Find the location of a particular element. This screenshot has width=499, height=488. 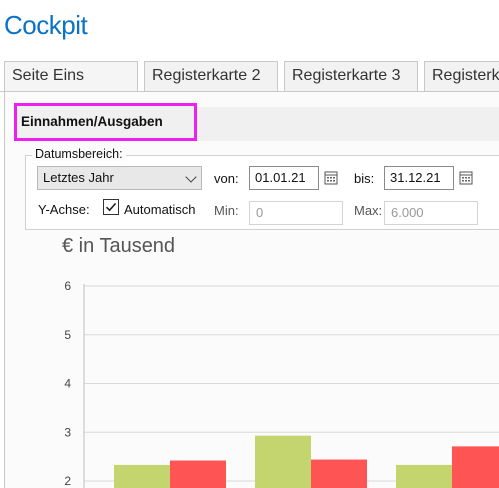

range-select-value: Letztes Jahr is located at coordinates (78, 177).